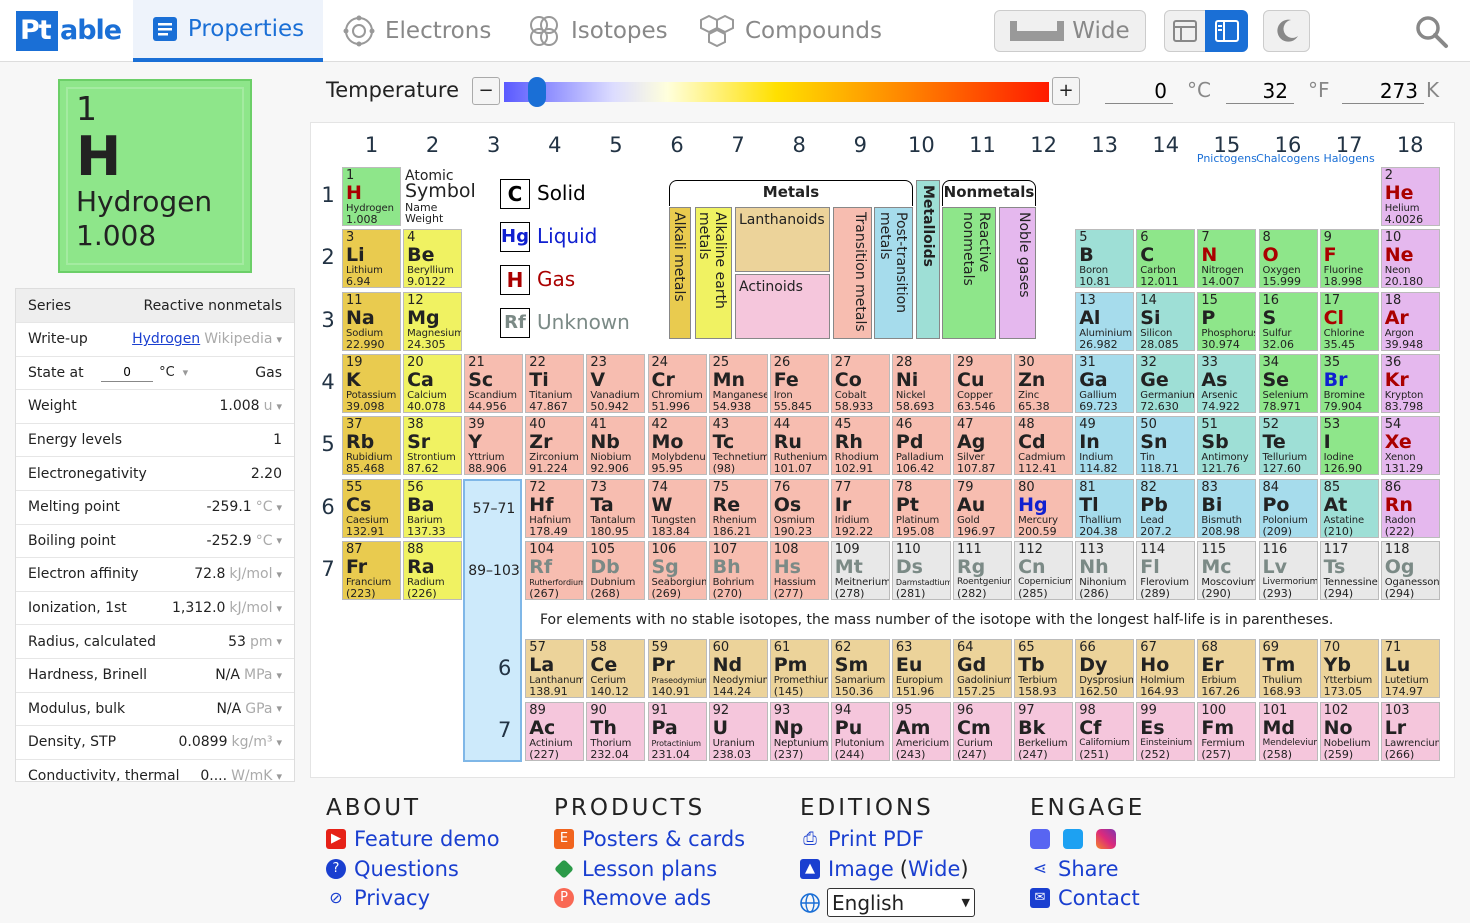 Image resolution: width=1470 pixels, height=923 pixels. What do you see at coordinates (799, 383) in the screenshot?
I see `element-cell: 26 Fe Iron 55.845` at bounding box center [799, 383].